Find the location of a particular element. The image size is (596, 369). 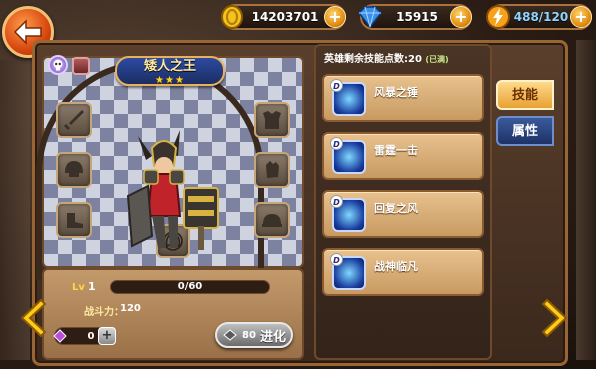

gold-counter: 14203701 + is located at coordinates (283, 17).